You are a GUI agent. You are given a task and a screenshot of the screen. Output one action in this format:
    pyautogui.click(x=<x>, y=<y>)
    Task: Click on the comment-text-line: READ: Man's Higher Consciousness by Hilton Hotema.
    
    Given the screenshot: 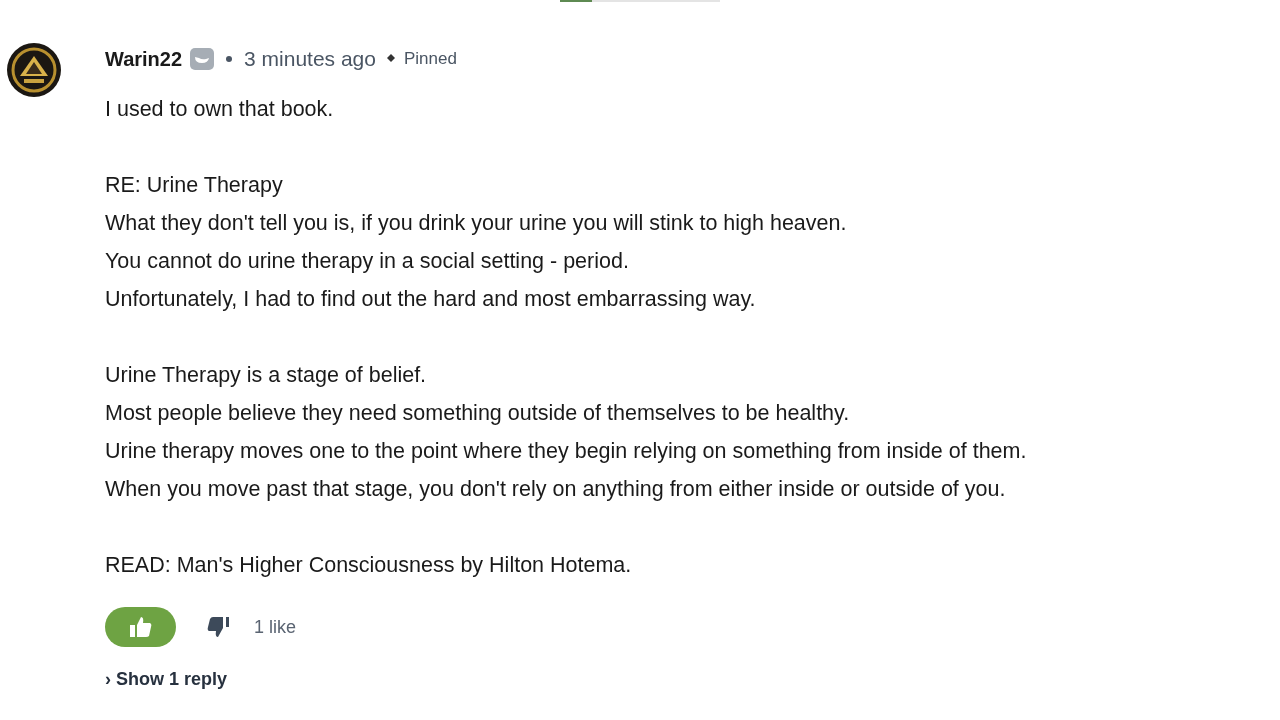 What is the action you would take?
    pyautogui.click(x=369, y=565)
    